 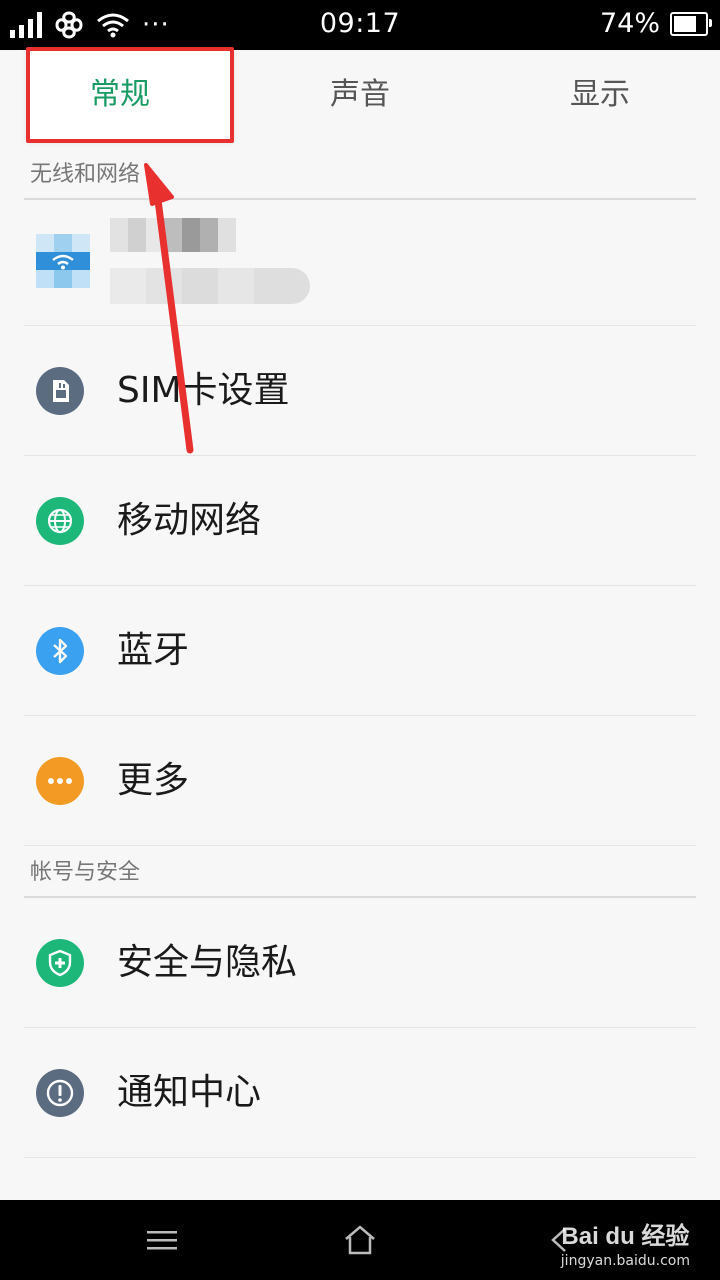 I want to click on home-button, so click(x=360, y=1240).